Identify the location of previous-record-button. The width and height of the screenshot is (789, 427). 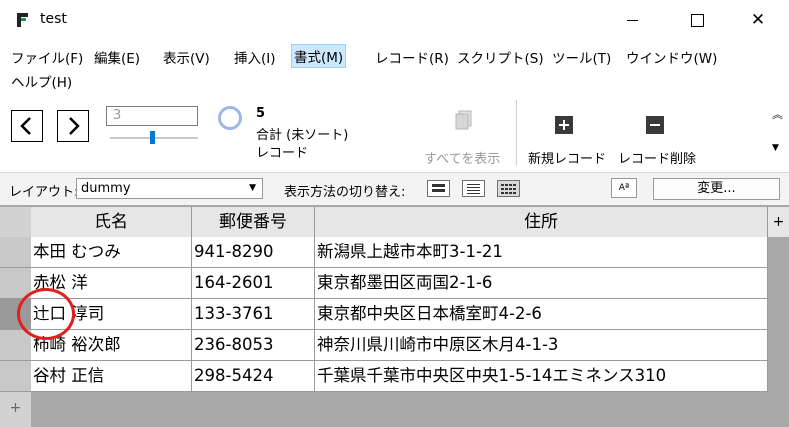
(27, 126).